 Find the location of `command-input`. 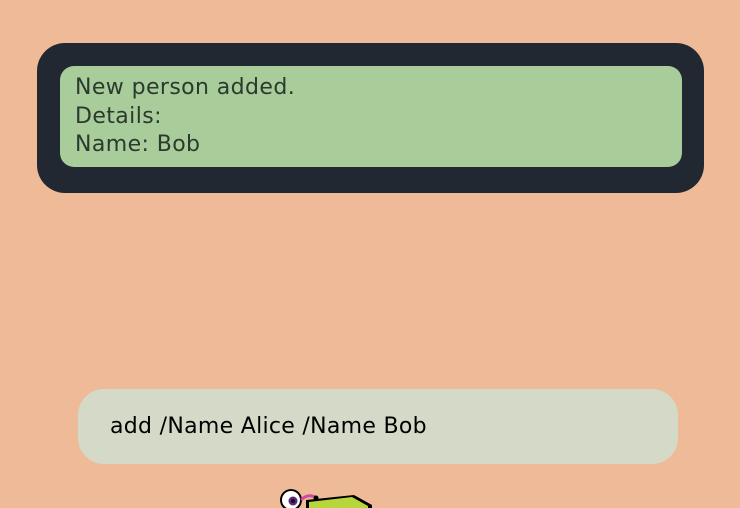

command-input is located at coordinates (378, 426).